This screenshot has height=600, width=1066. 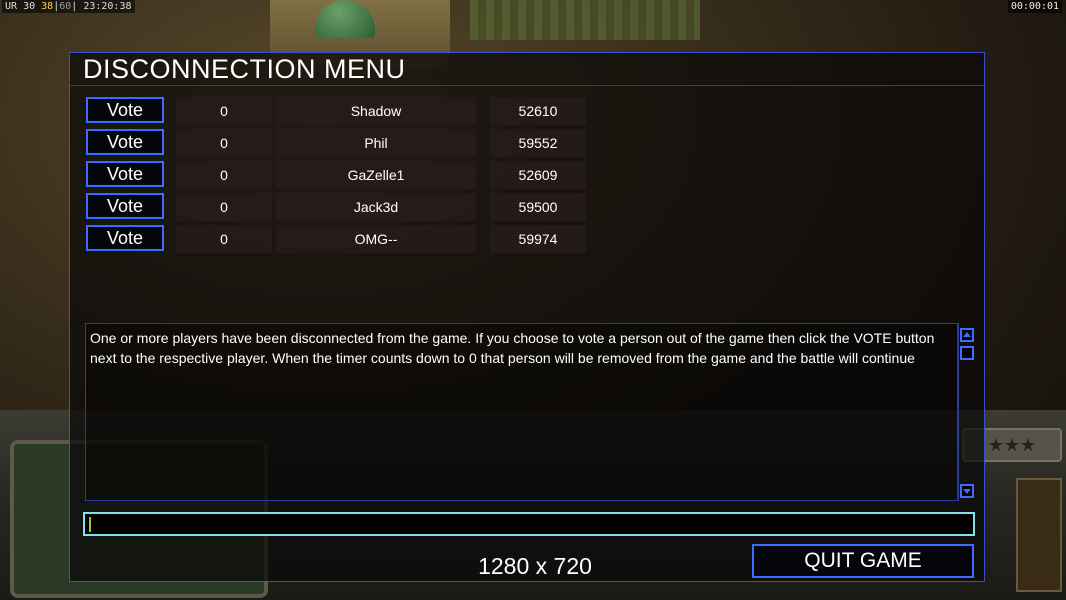 What do you see at coordinates (107, 6) in the screenshot?
I see `stats-clock: 23:20:38` at bounding box center [107, 6].